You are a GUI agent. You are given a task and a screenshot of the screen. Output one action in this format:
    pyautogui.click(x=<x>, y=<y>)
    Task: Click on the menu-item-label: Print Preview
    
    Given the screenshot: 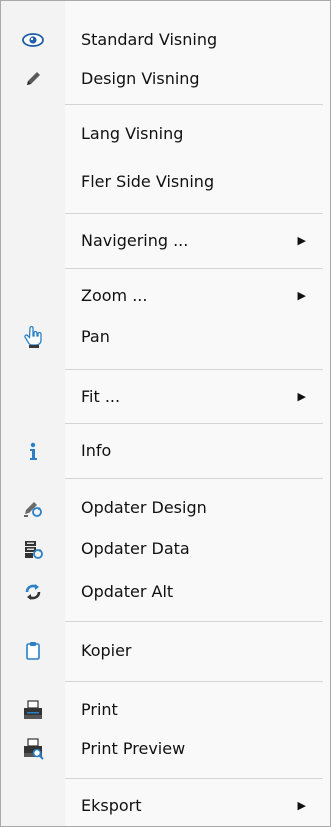 What is the action you would take?
    pyautogui.click(x=133, y=748)
    